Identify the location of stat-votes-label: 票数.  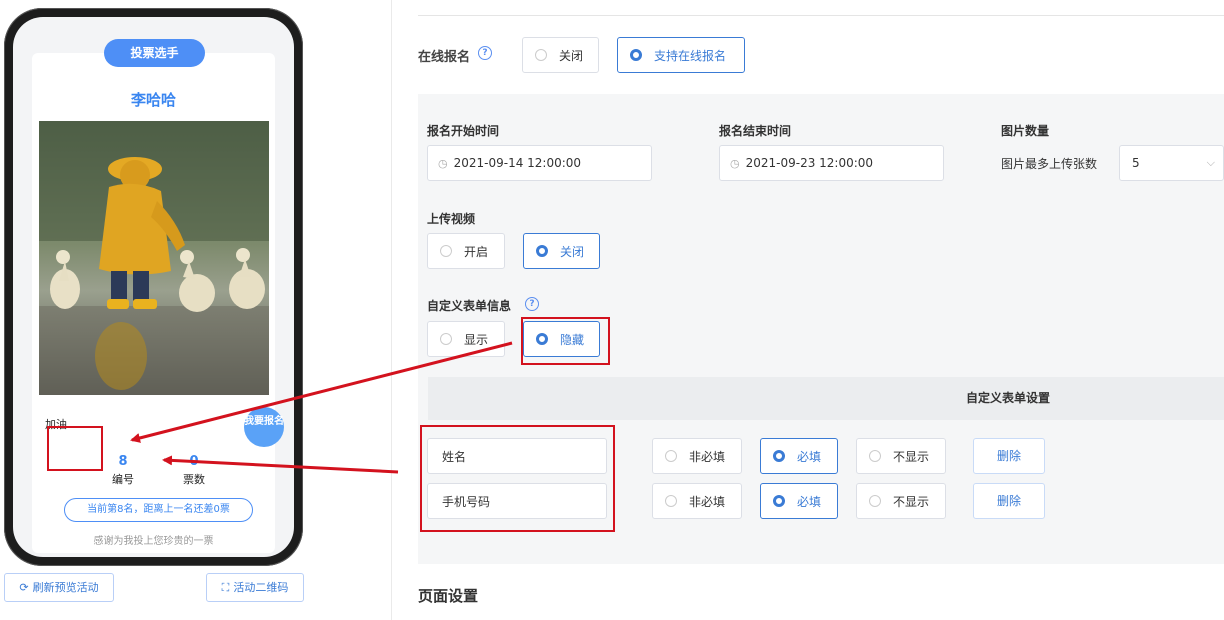
(194, 479).